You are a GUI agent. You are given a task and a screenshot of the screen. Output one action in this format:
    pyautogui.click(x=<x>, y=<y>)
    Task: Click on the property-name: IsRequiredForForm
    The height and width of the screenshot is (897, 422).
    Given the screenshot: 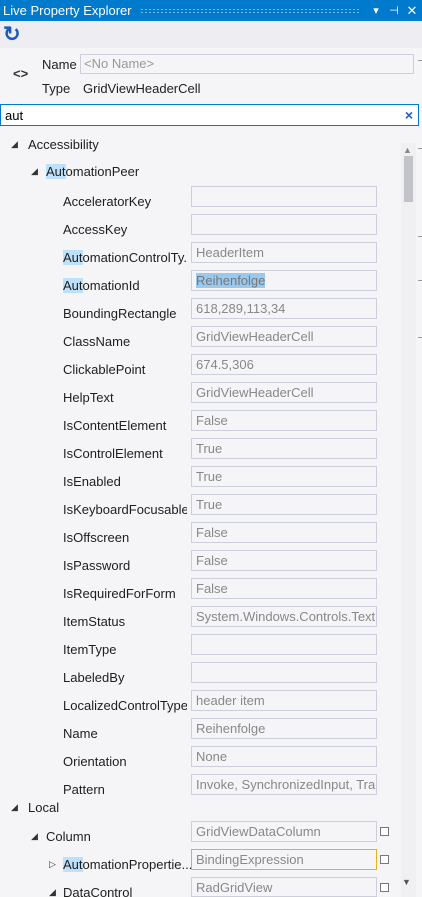 What is the action you would take?
    pyautogui.click(x=125, y=593)
    